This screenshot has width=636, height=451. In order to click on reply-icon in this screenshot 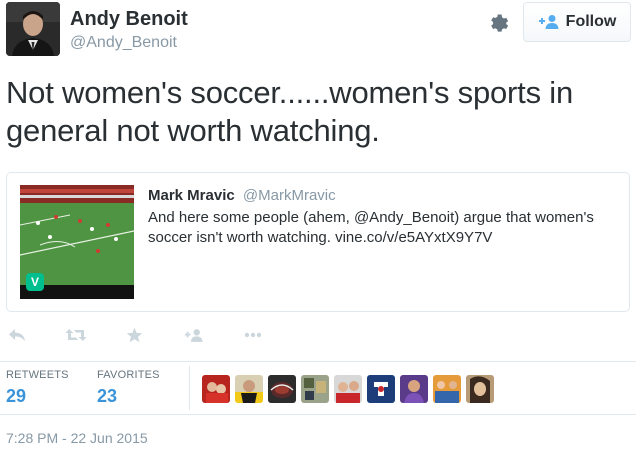, I will do `click(17, 335)`.